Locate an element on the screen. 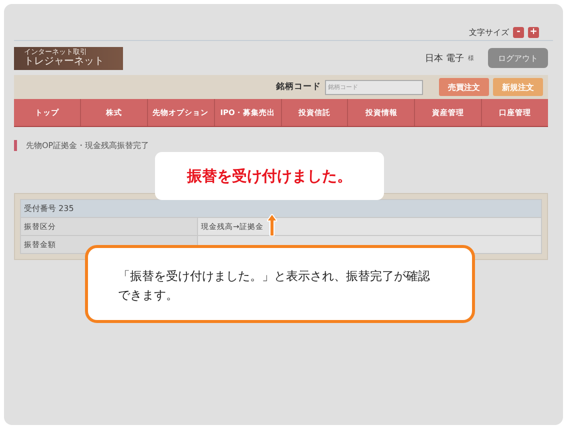  search-label: 銘柄コード is located at coordinates (298, 87).